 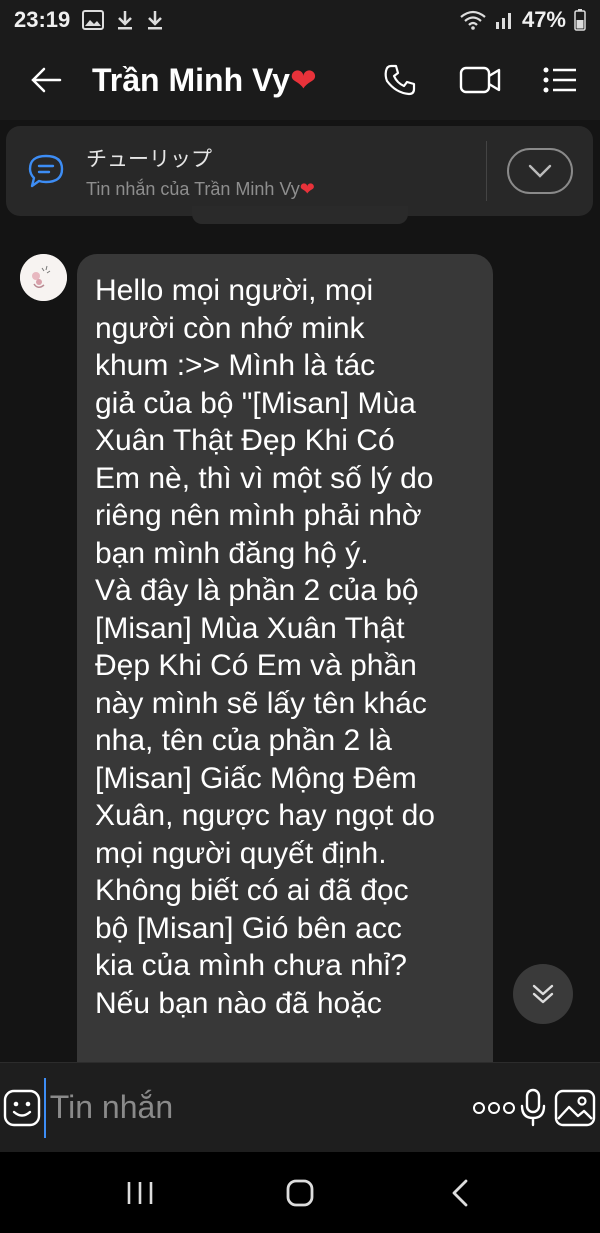 I want to click on recent-apps-icon, so click(x=140, y=1192).